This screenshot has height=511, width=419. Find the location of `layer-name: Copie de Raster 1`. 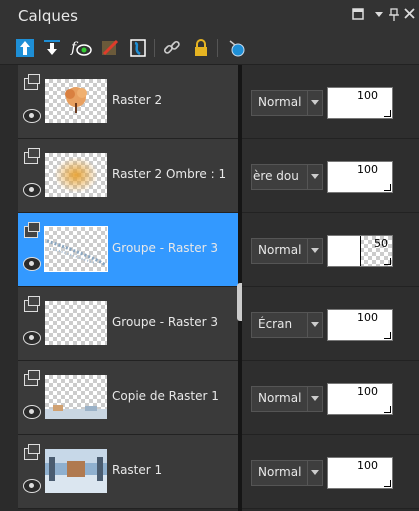

layer-name: Copie de Raster 1 is located at coordinates (165, 396).